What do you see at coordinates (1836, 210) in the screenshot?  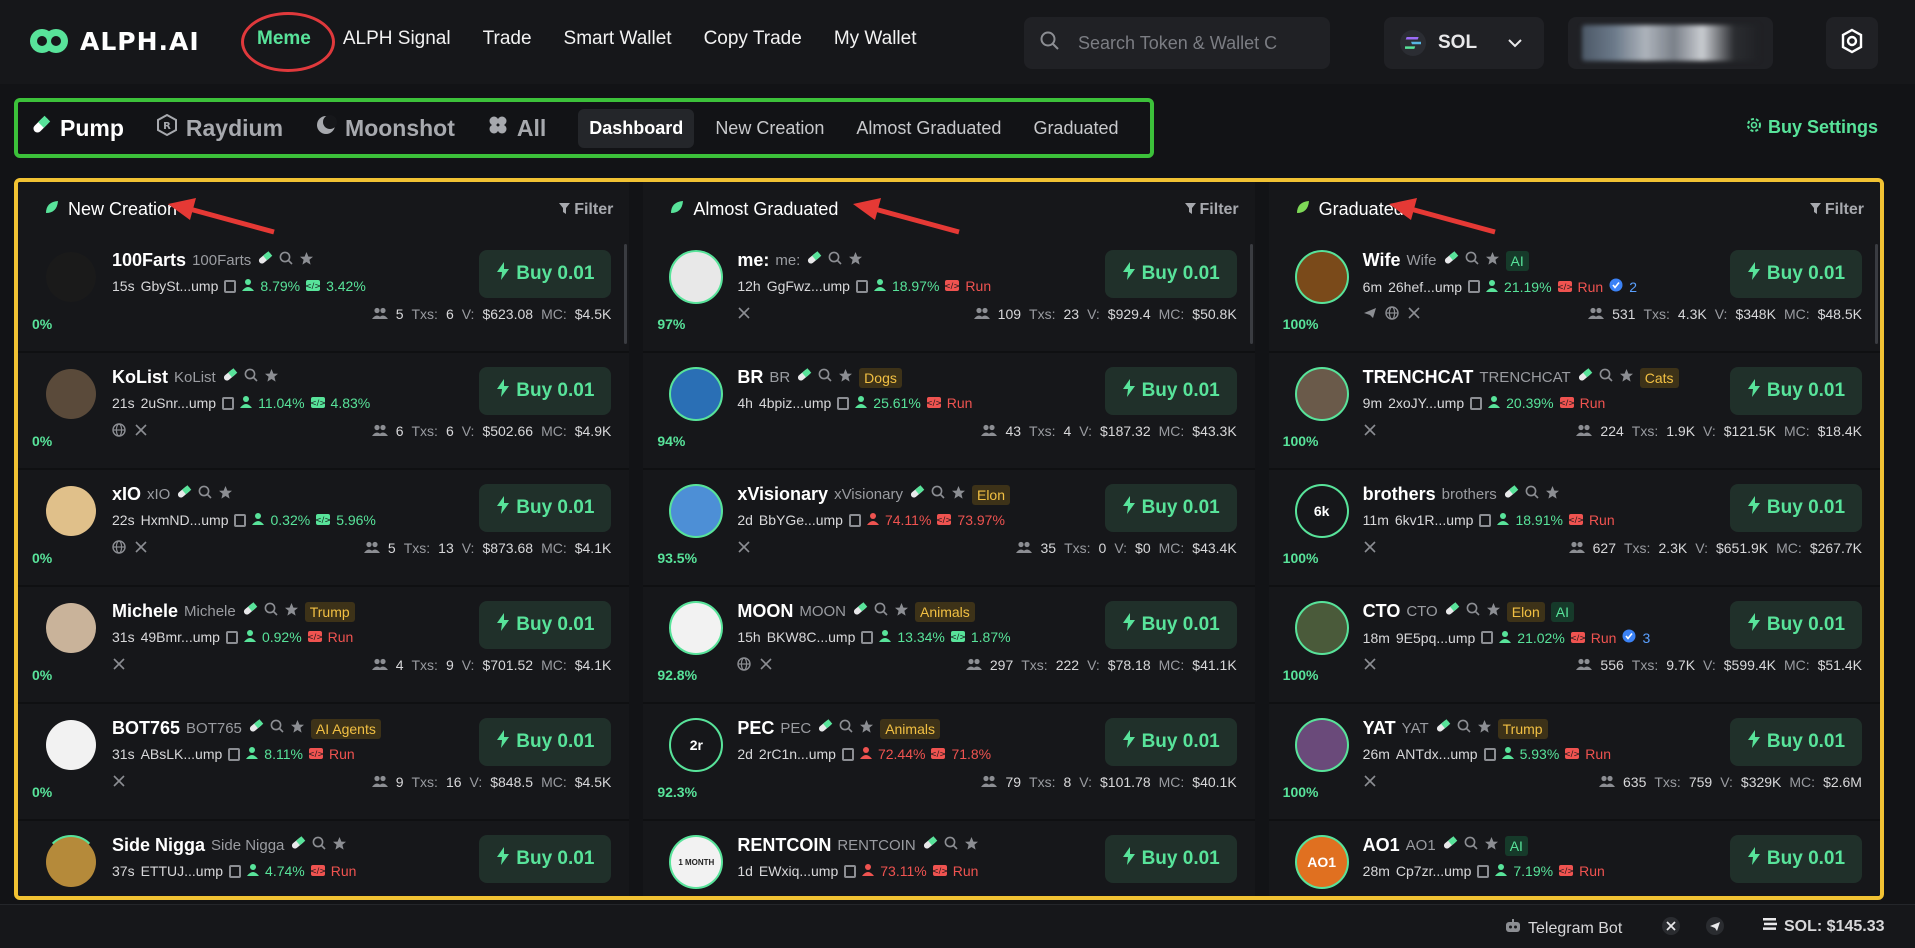 I see `filter-button: Filter` at bounding box center [1836, 210].